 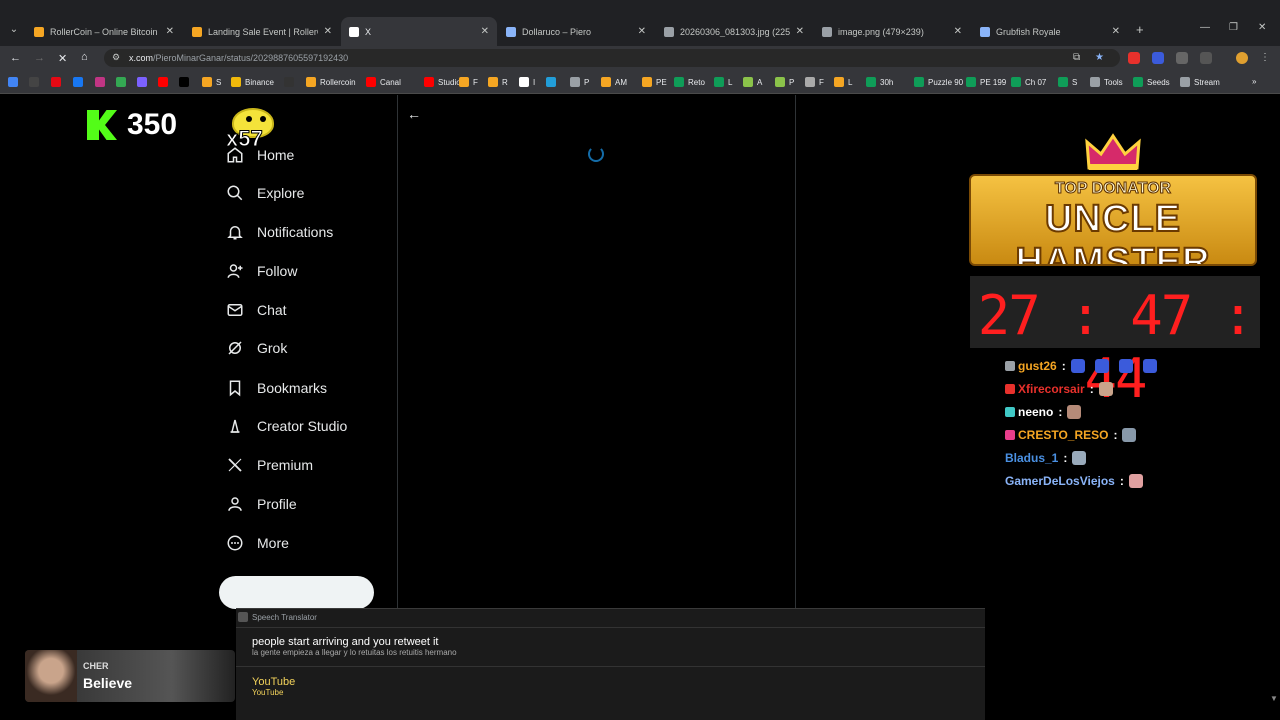 What do you see at coordinates (449, 82) in the screenshot?
I see `bookmark-label: Studio` at bounding box center [449, 82].